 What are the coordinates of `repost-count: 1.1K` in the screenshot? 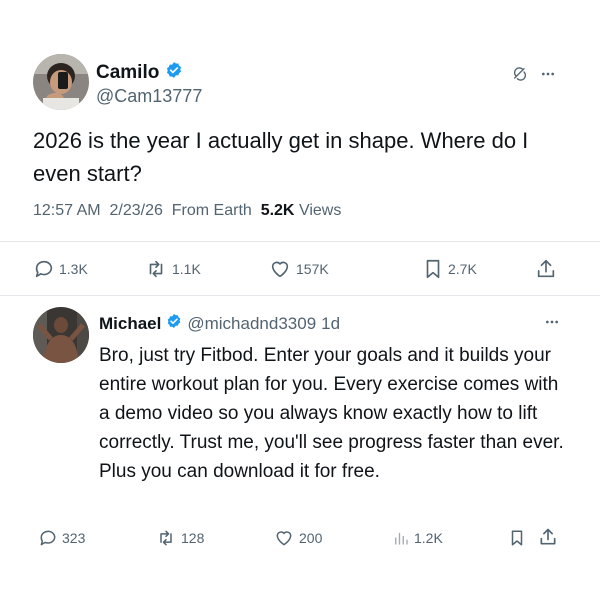 It's located at (186, 269).